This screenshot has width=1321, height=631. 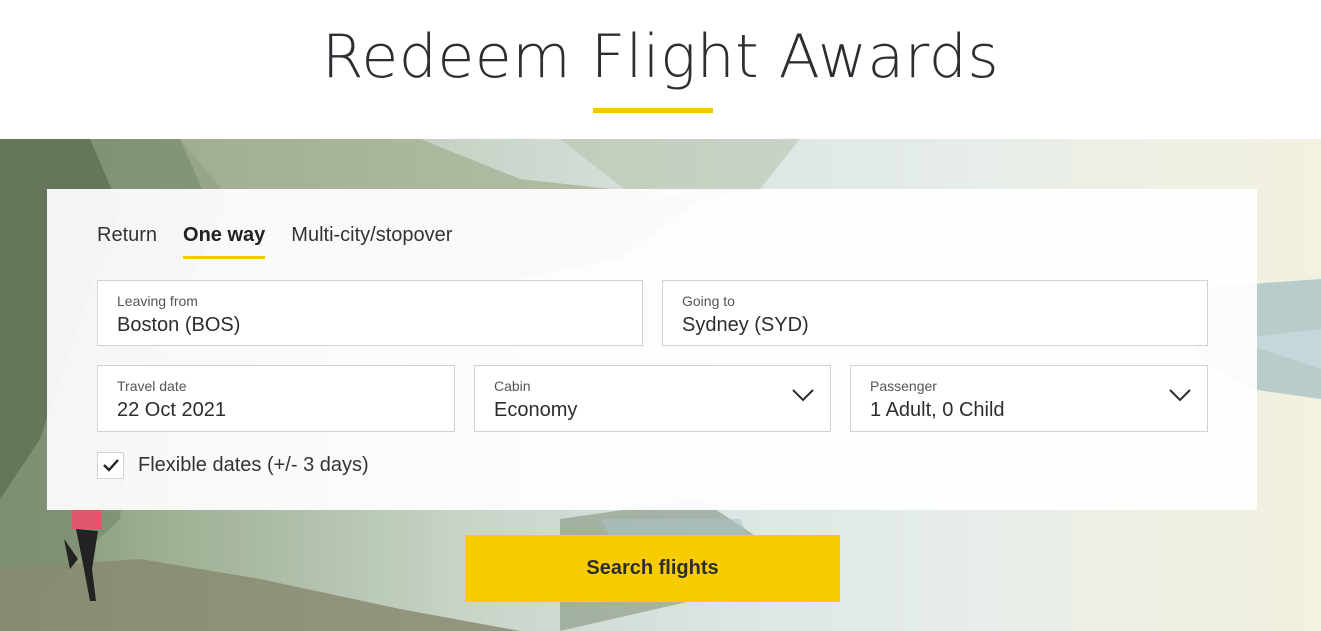 I want to click on travel-date-value: 22 Oct 2021, so click(x=171, y=410).